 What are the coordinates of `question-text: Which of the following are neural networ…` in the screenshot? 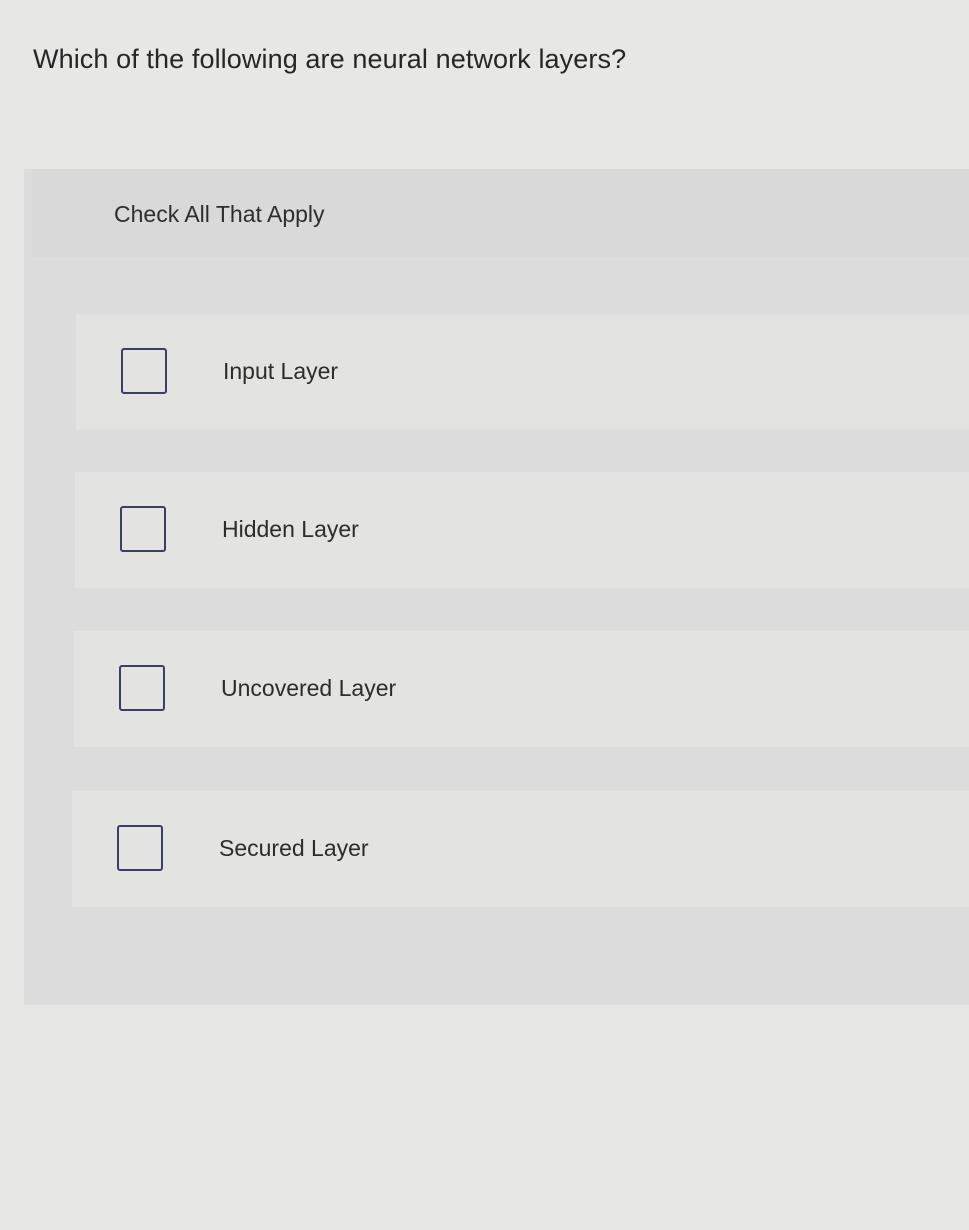 It's located at (330, 59).